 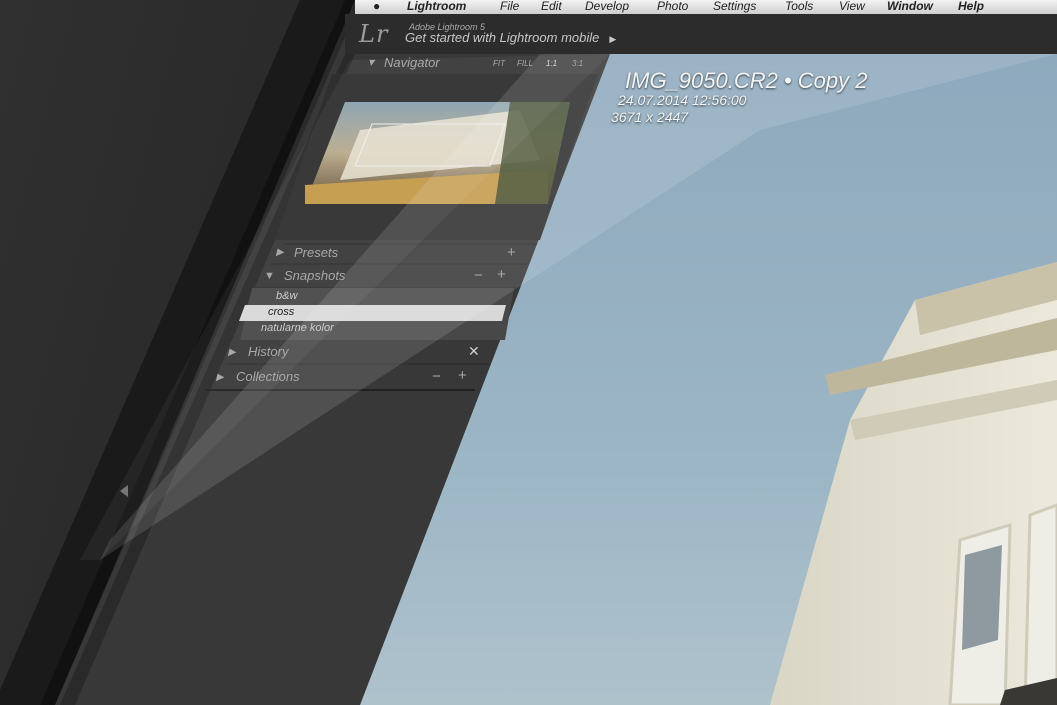 What do you see at coordinates (734, 6) in the screenshot?
I see `menu-settings: Settings` at bounding box center [734, 6].